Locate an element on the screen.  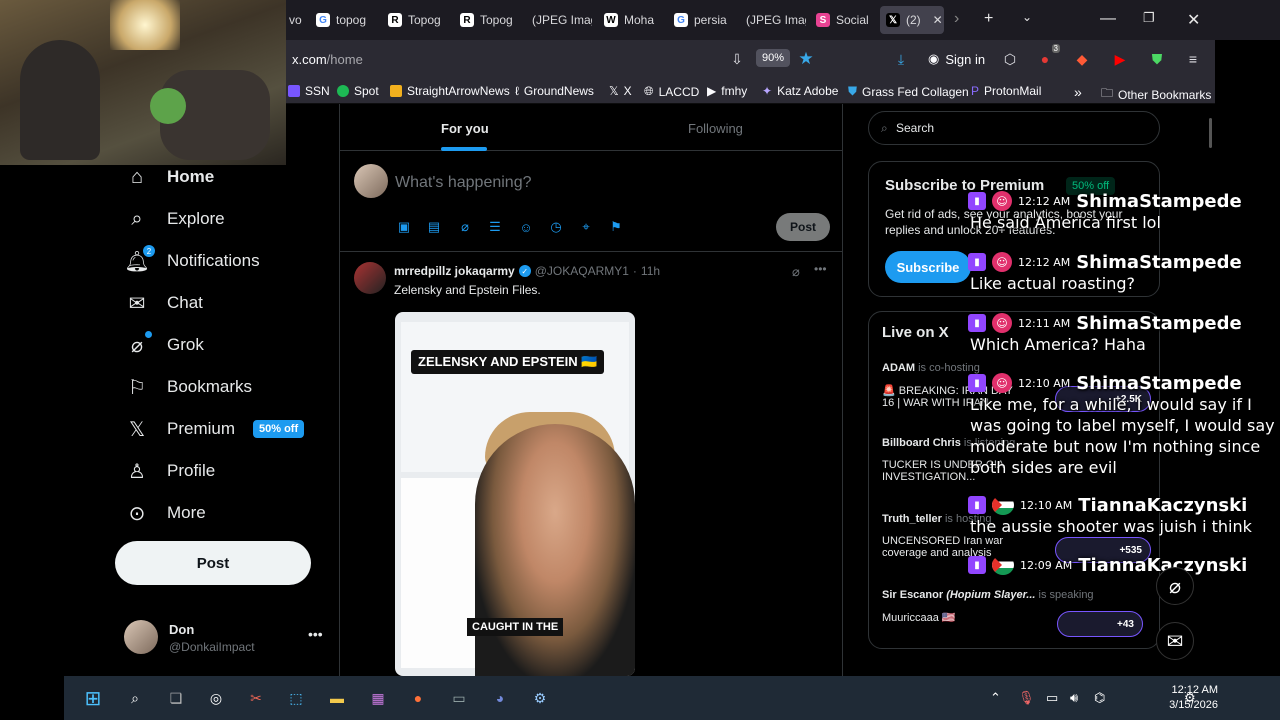
youtube-icon: ▶ is located at coordinates (1120, 59).